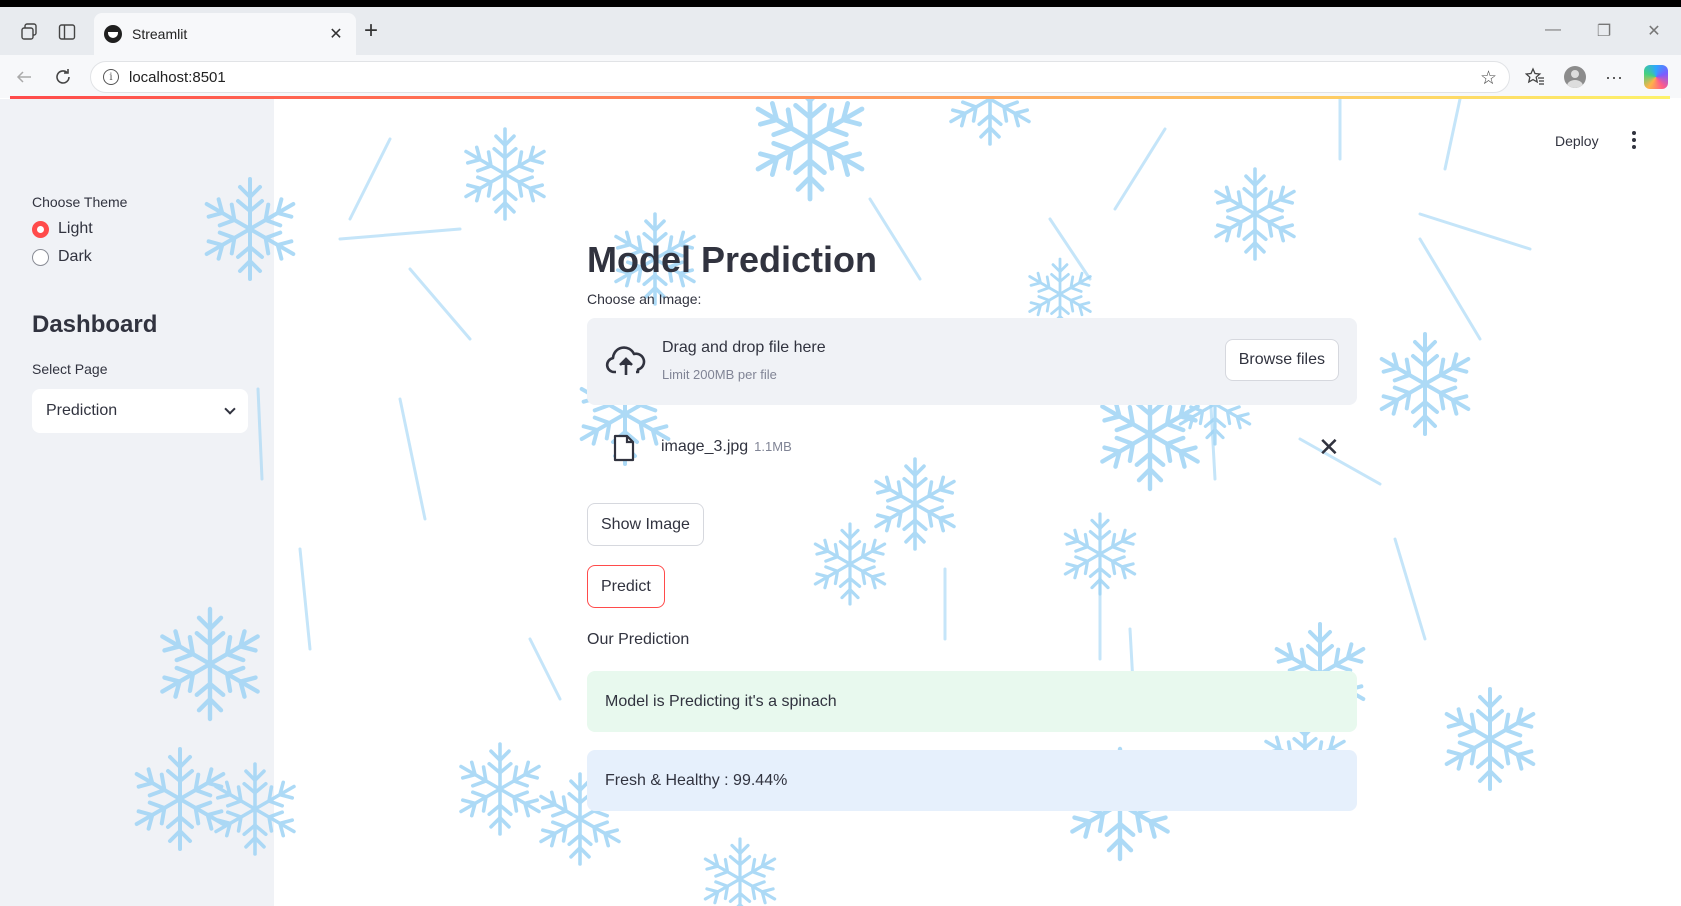 The height and width of the screenshot is (906, 1681). I want to click on page-select-value: Prediction, so click(82, 410).